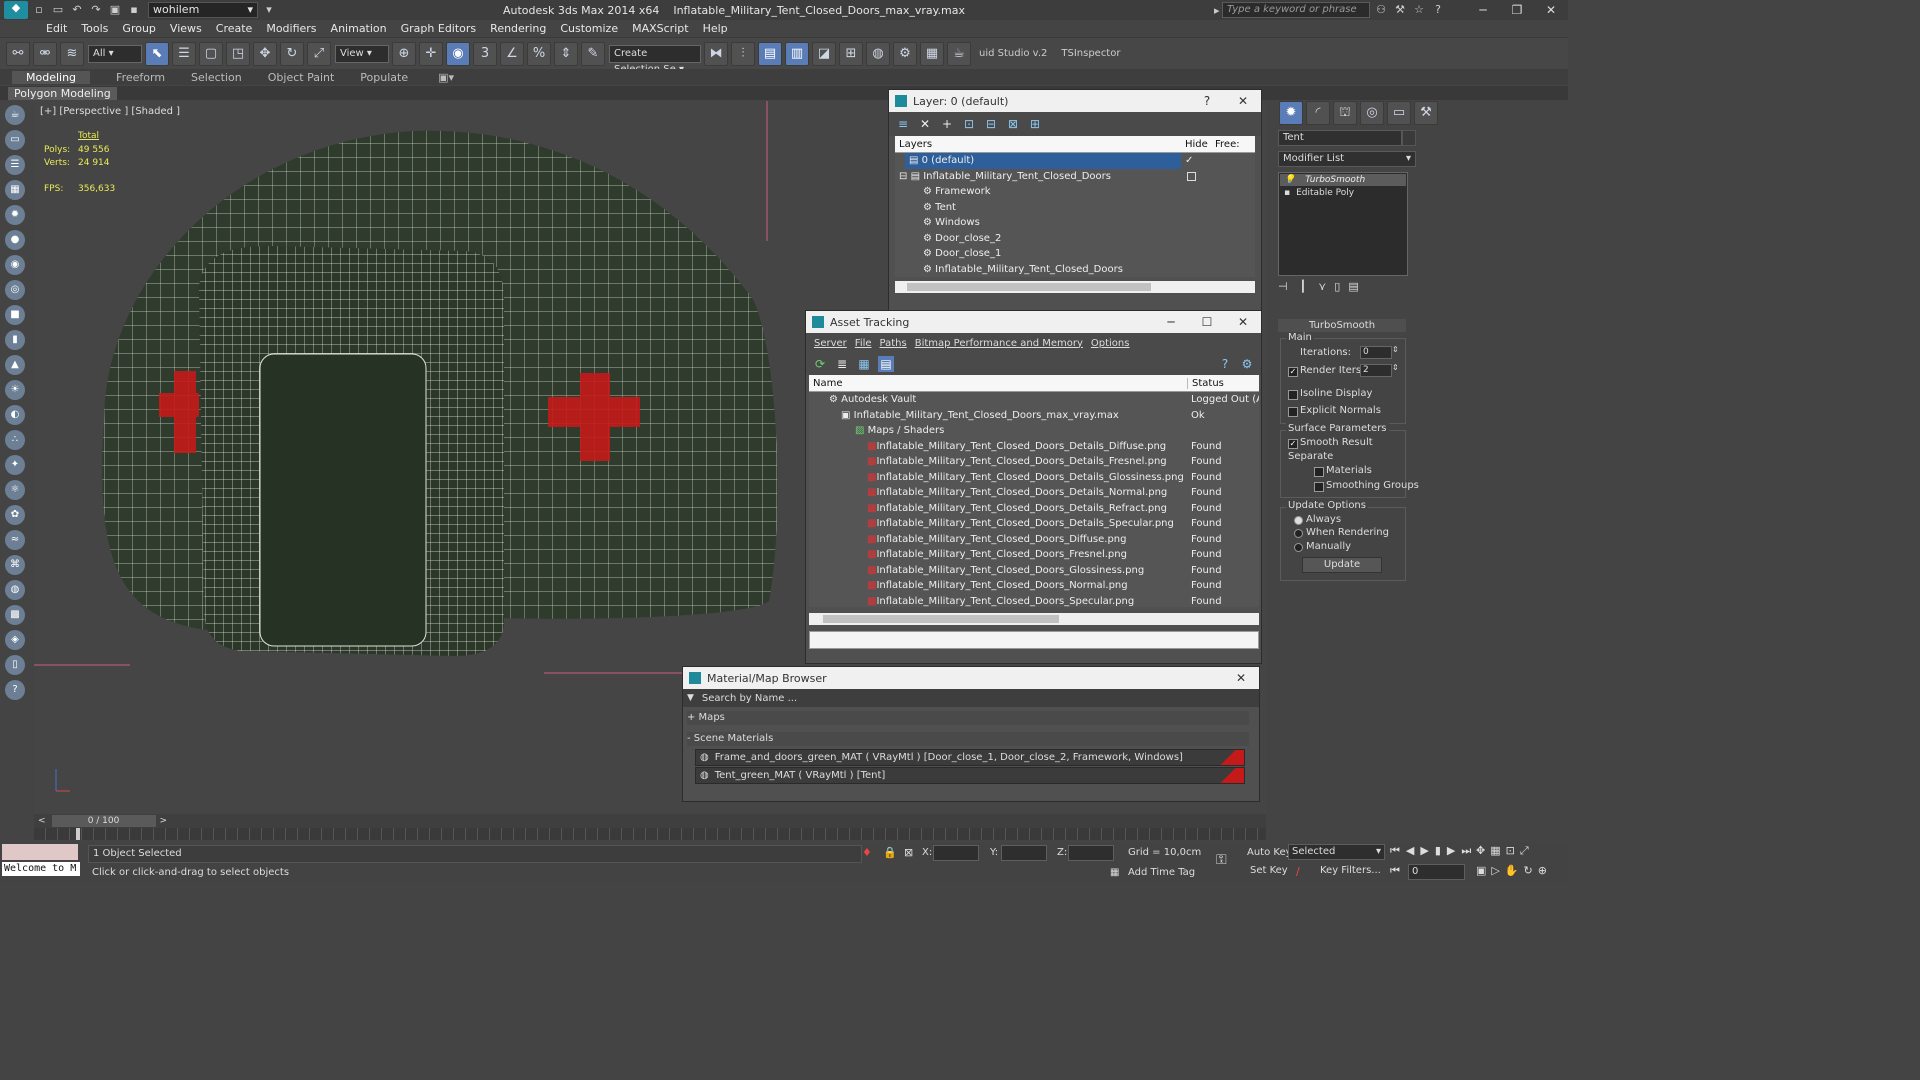  I want to click on helper-icon: ✦, so click(15, 465).